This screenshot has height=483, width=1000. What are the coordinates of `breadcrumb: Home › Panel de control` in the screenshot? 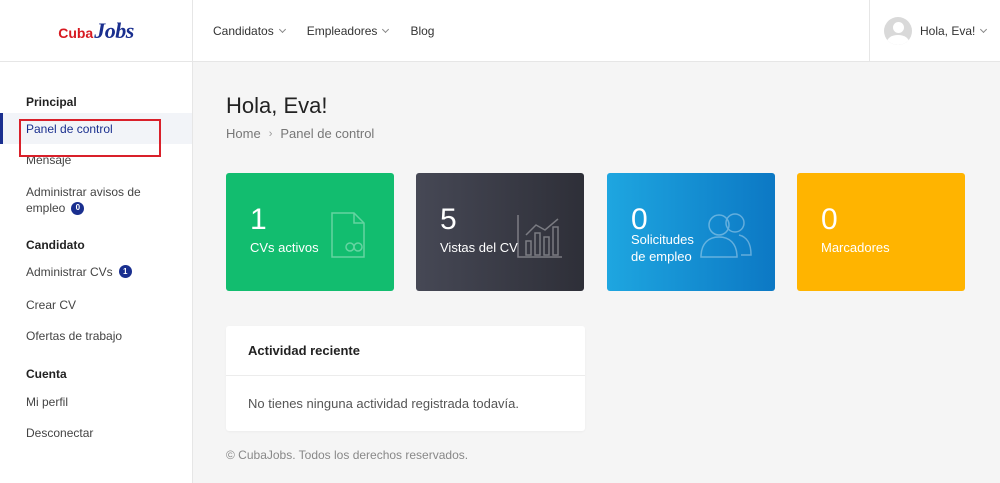 It's located at (300, 133).